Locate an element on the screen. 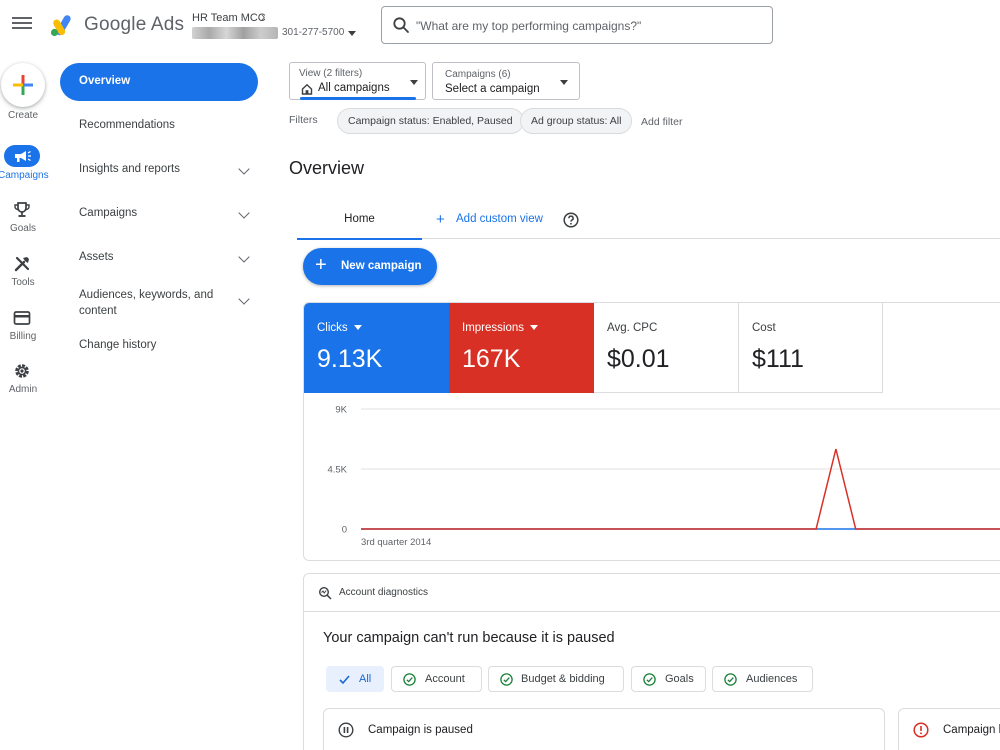 The width and height of the screenshot is (1000, 750). nav-item-campaigns: Campaigns is located at coordinates (159, 214).